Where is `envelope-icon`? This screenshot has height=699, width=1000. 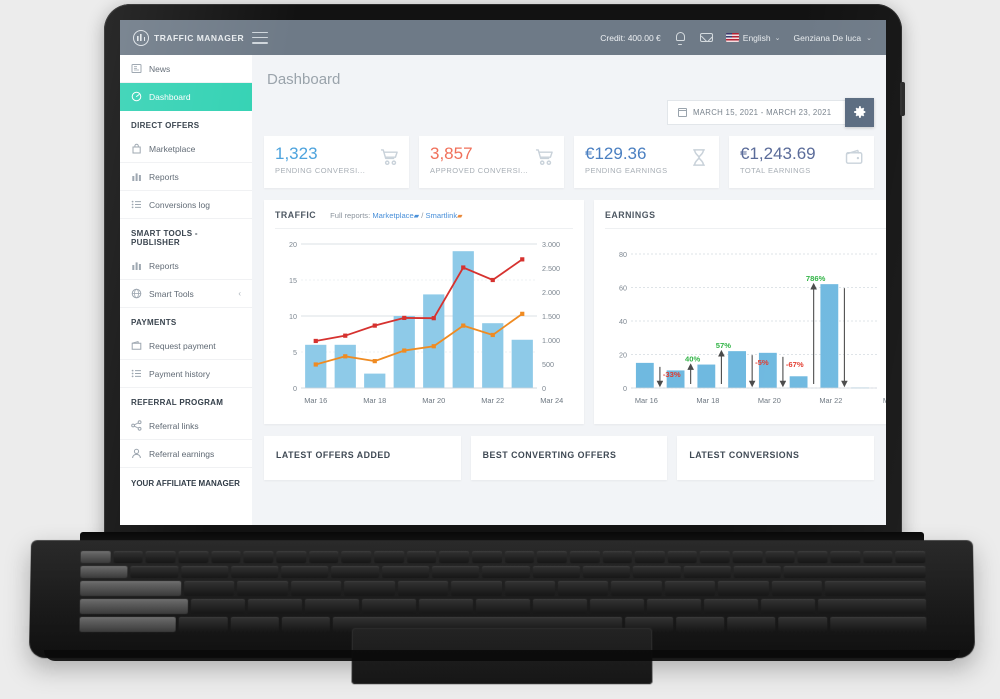 envelope-icon is located at coordinates (706, 37).